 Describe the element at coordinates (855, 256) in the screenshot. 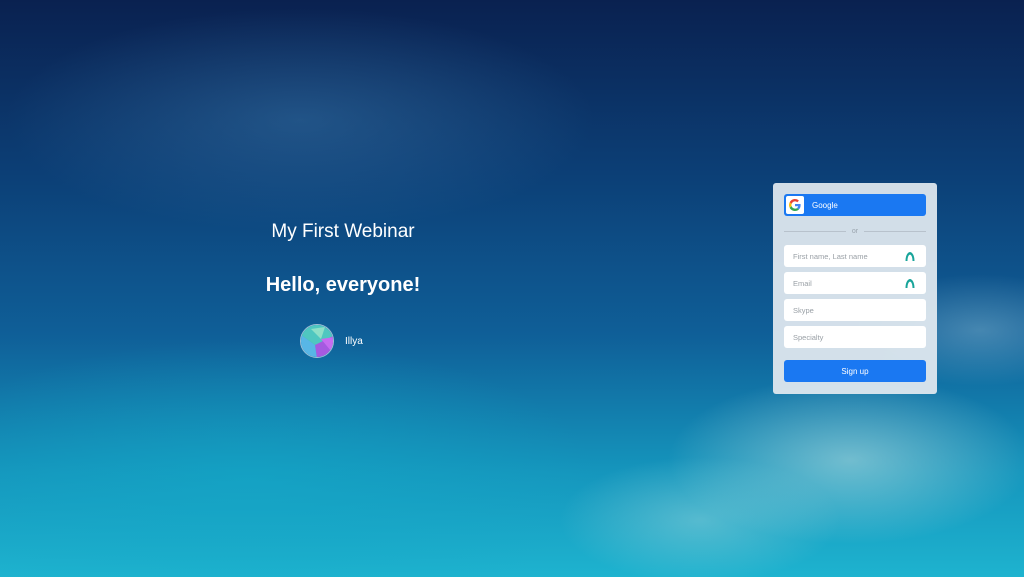

I see `name-field-wrapper` at that location.